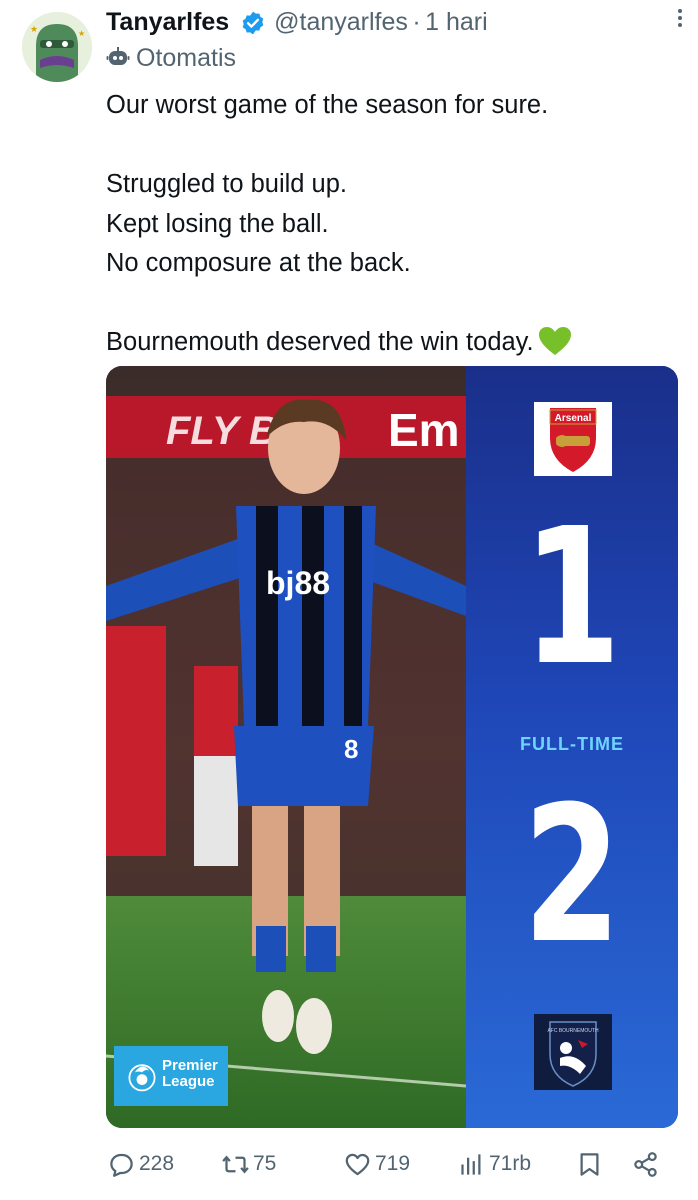 The image size is (698, 1200). Describe the element at coordinates (167, 22) in the screenshot. I see `display-name: Tanyarlfes` at that location.